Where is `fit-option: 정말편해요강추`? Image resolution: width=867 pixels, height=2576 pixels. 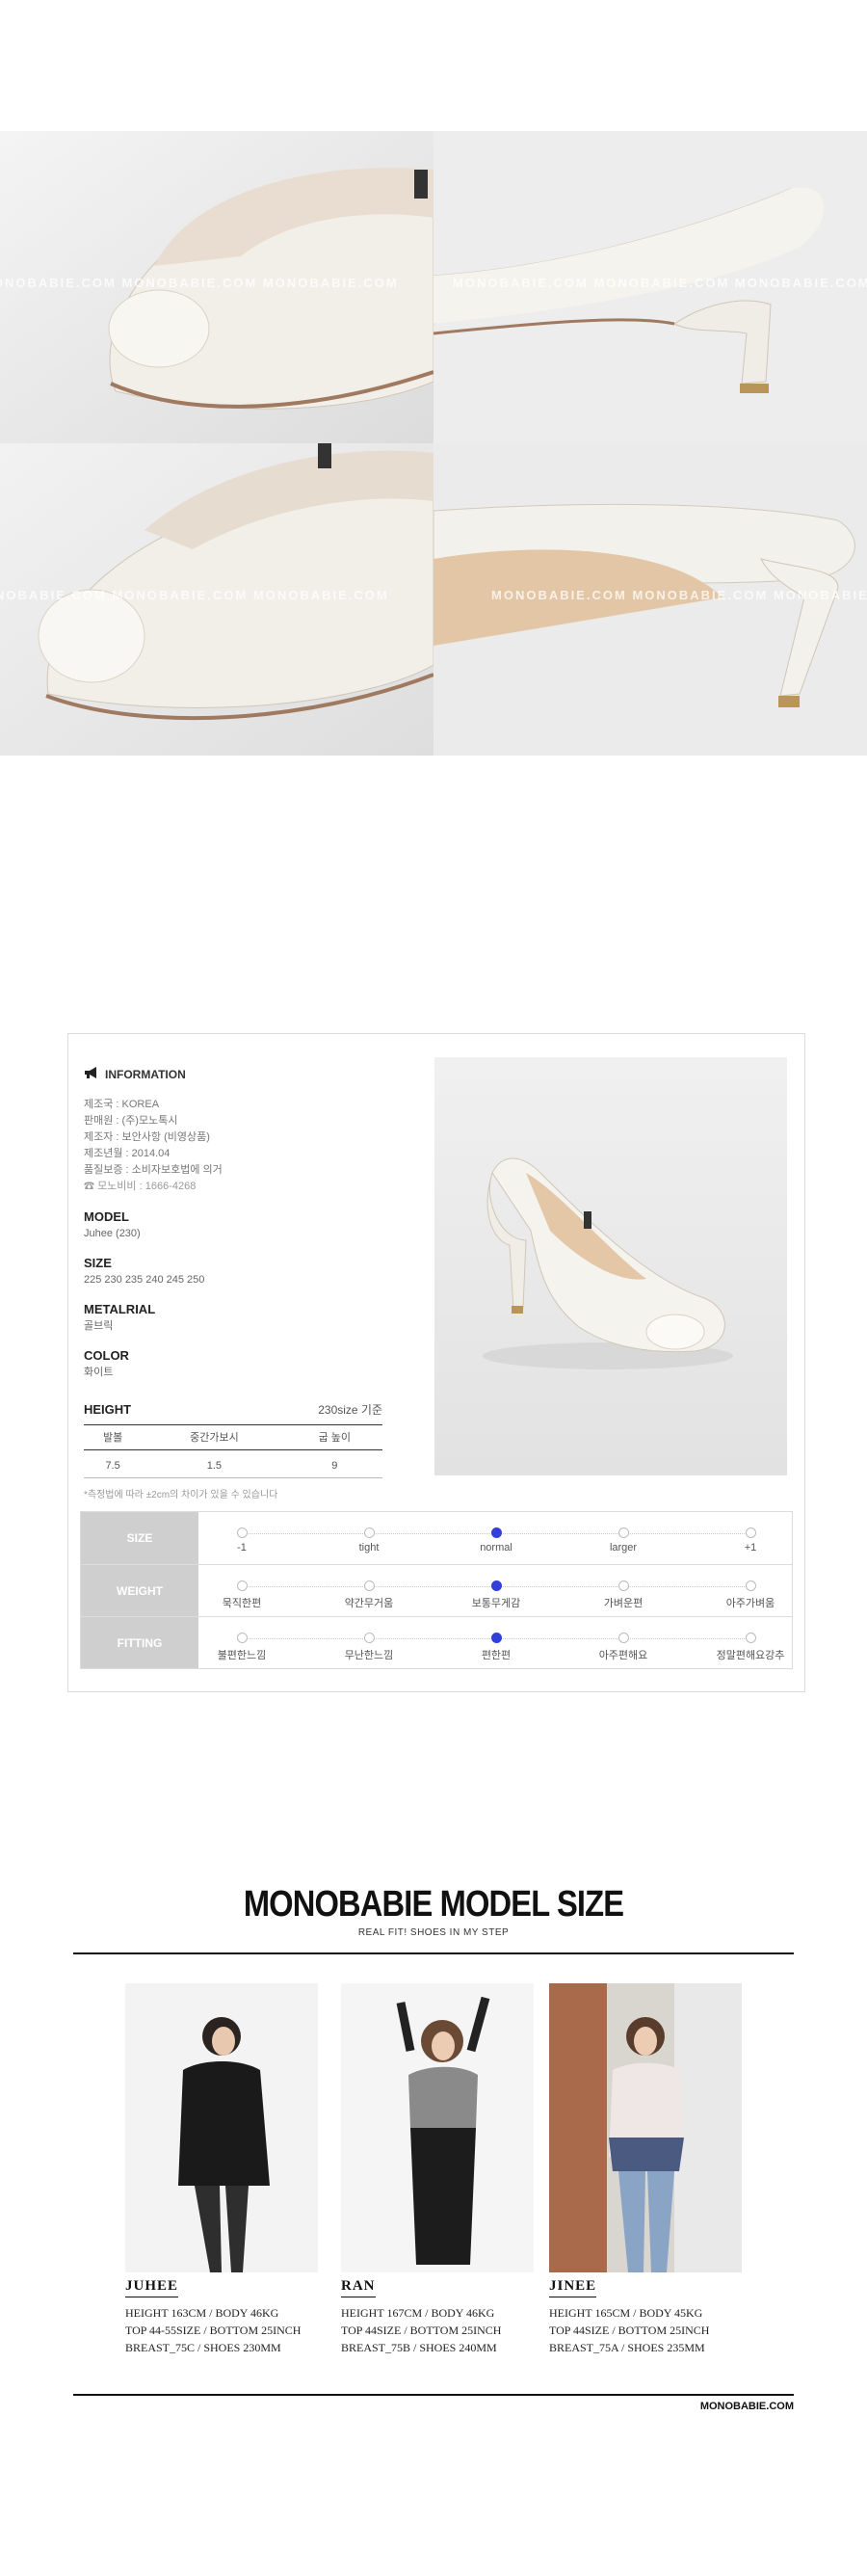
fit-option: 정말편해요강추 is located at coordinates (750, 1647).